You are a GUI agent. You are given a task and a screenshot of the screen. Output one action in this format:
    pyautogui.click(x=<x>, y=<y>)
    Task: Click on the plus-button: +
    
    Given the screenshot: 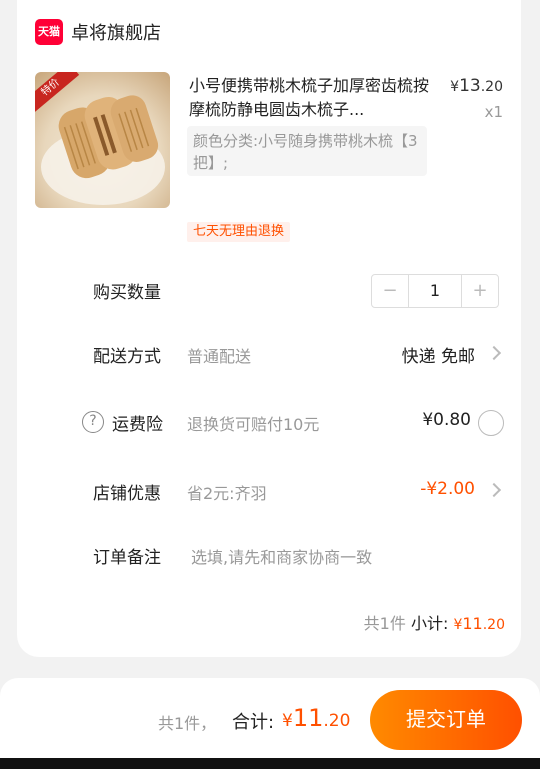 What is the action you would take?
    pyautogui.click(x=480, y=291)
    